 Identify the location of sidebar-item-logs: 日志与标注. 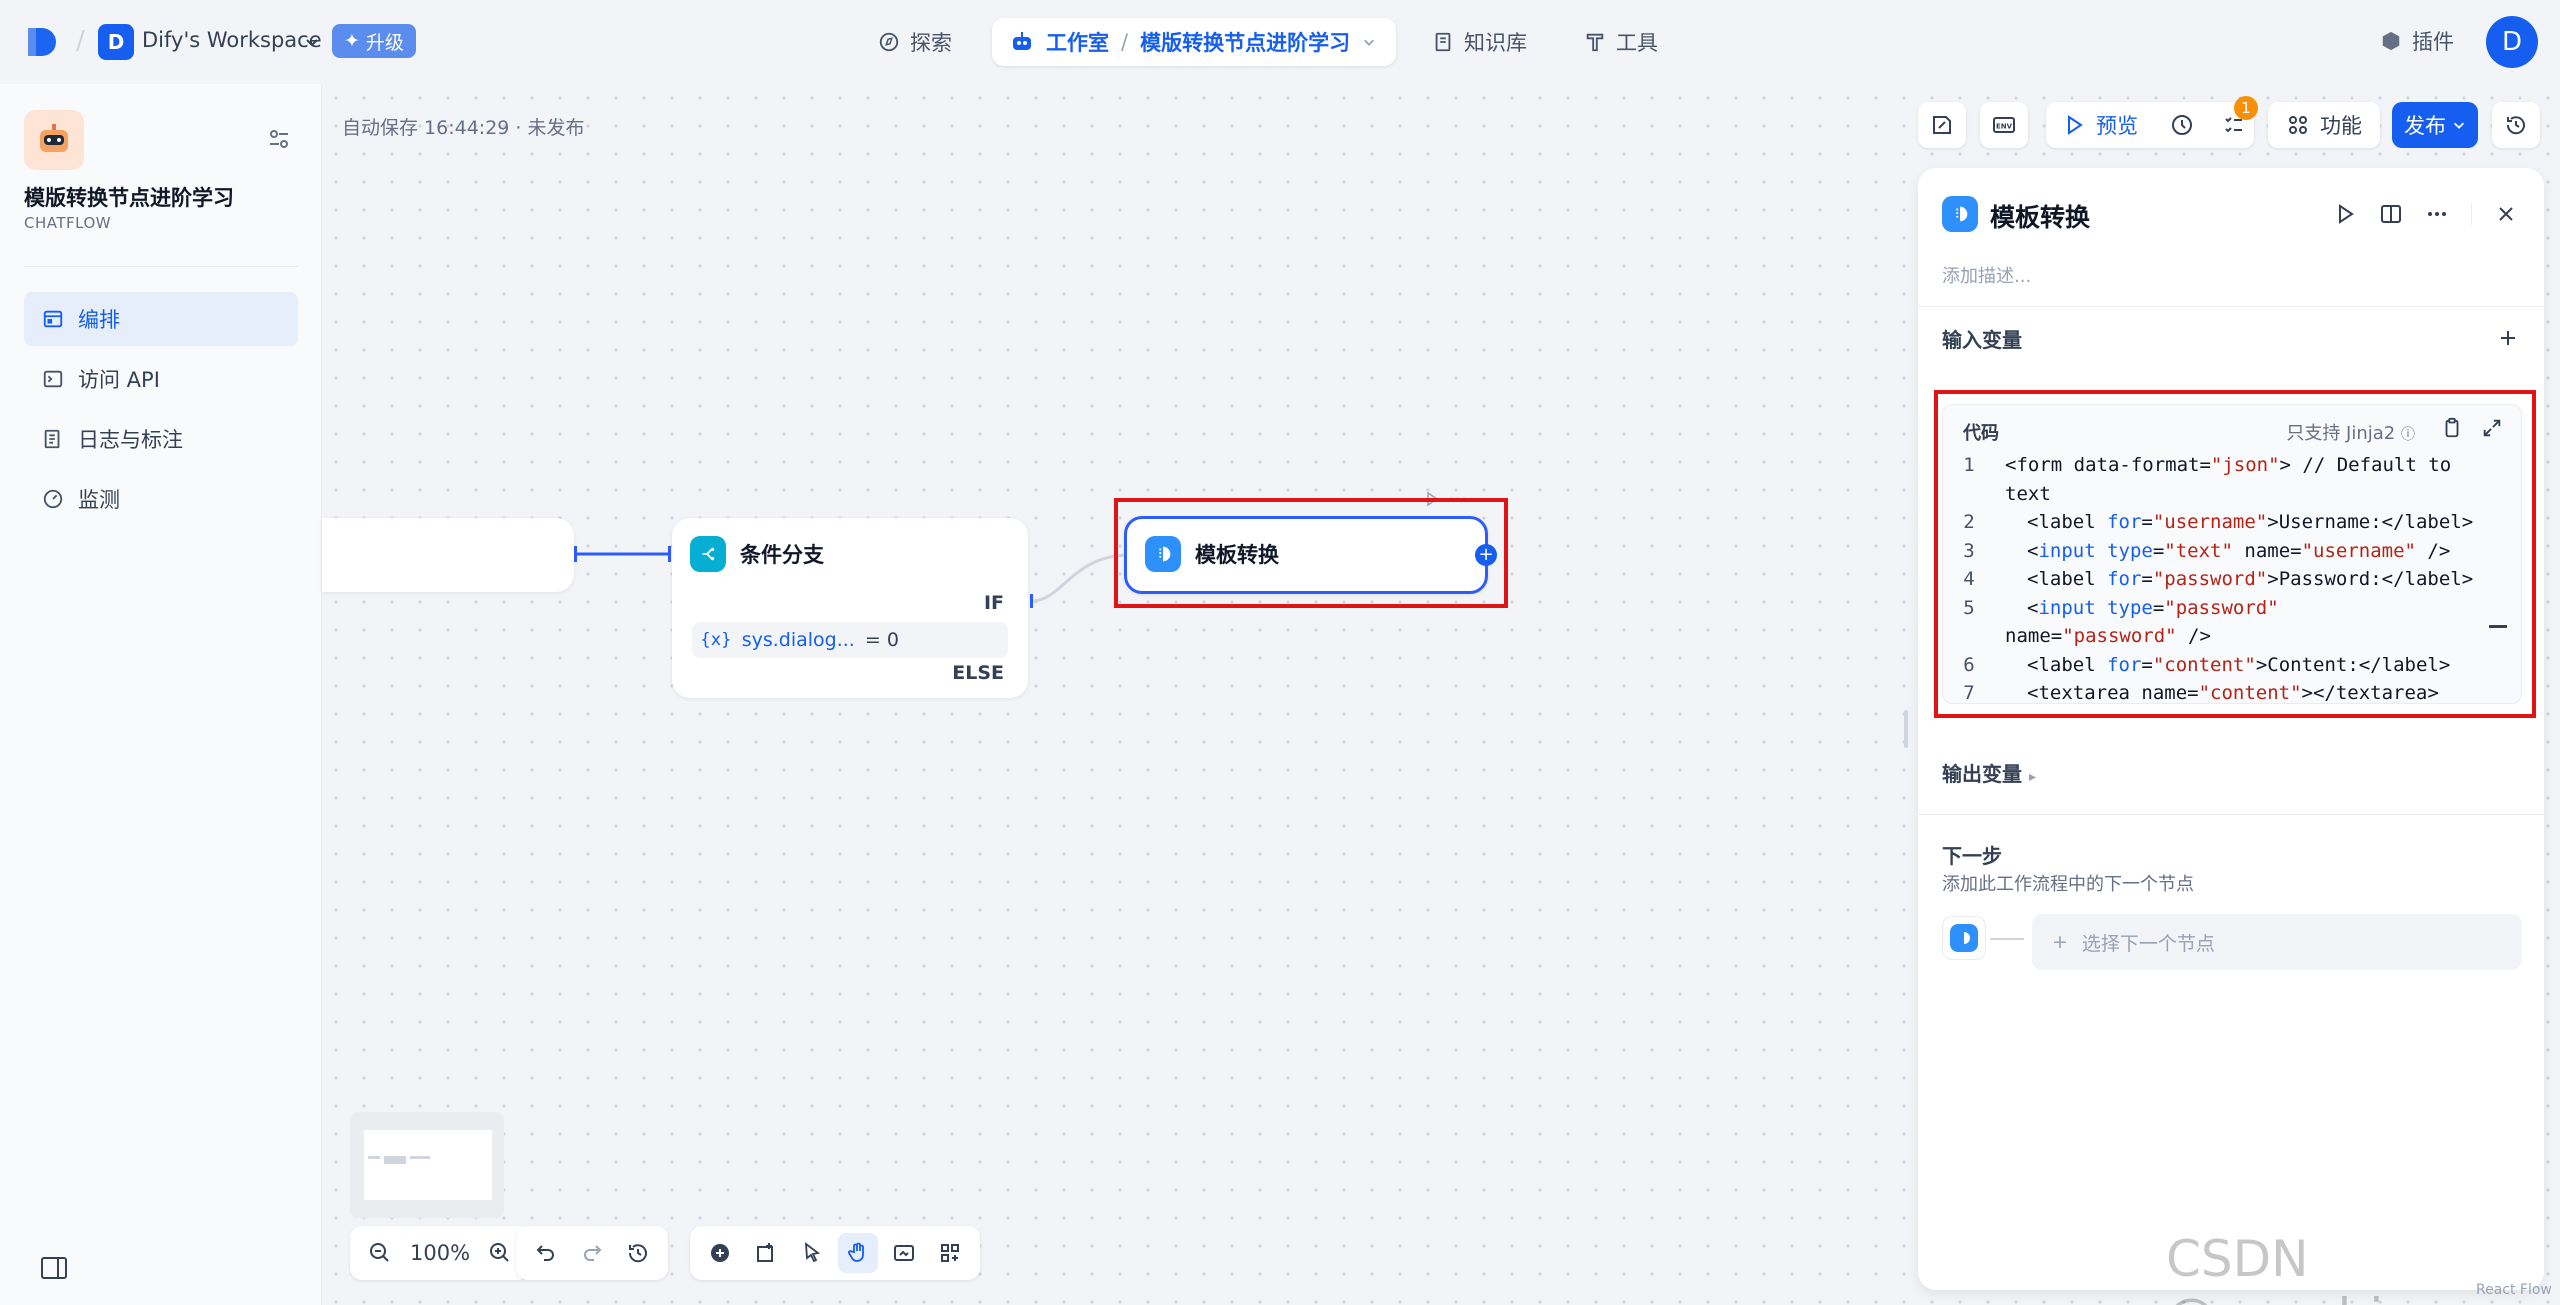
(161, 439).